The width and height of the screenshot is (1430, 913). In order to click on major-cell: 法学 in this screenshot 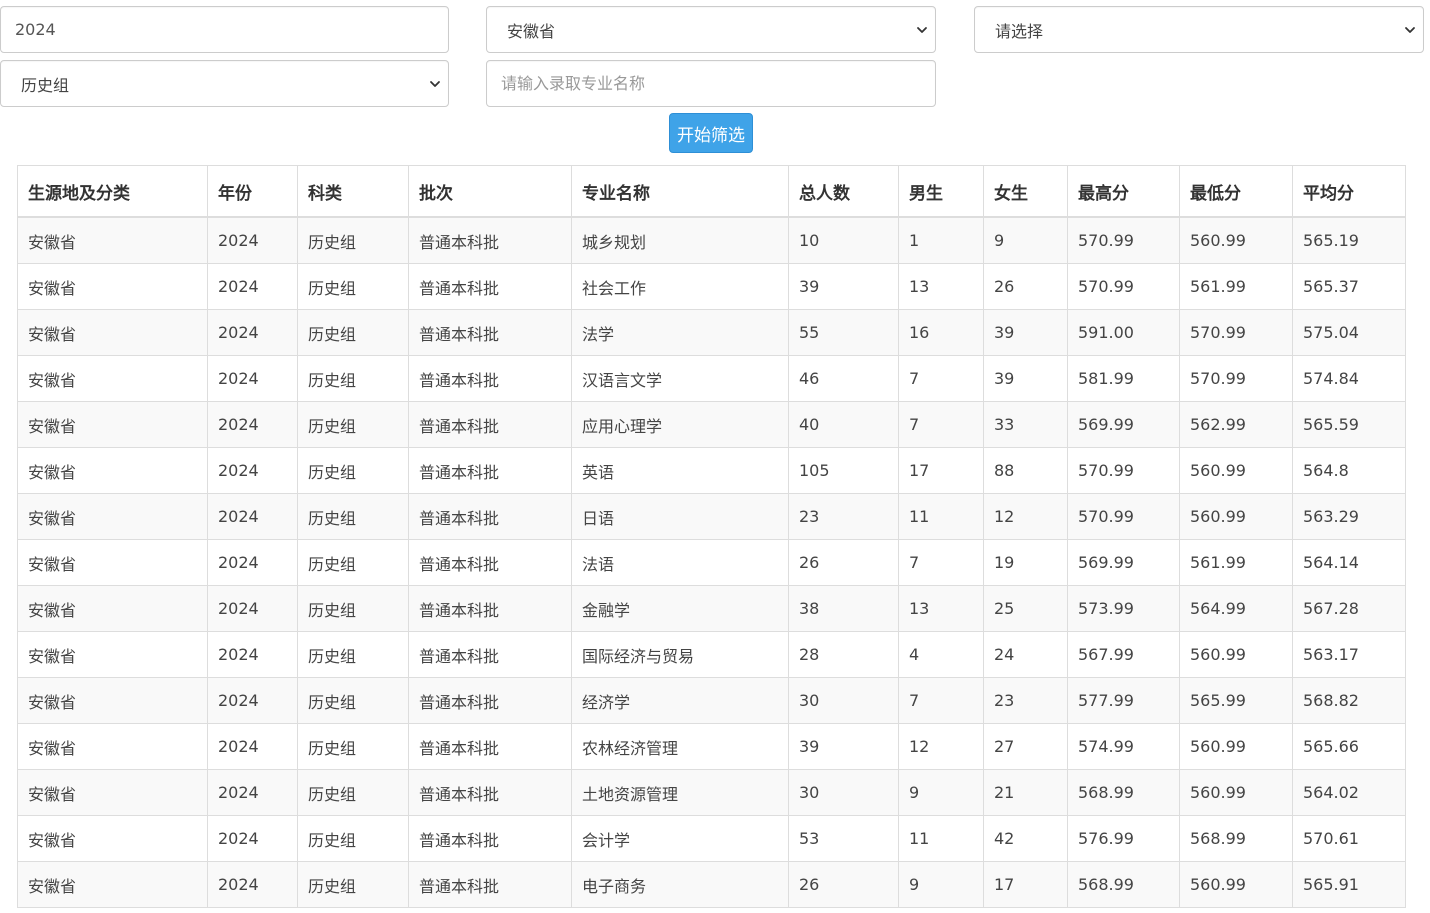, I will do `click(680, 332)`.